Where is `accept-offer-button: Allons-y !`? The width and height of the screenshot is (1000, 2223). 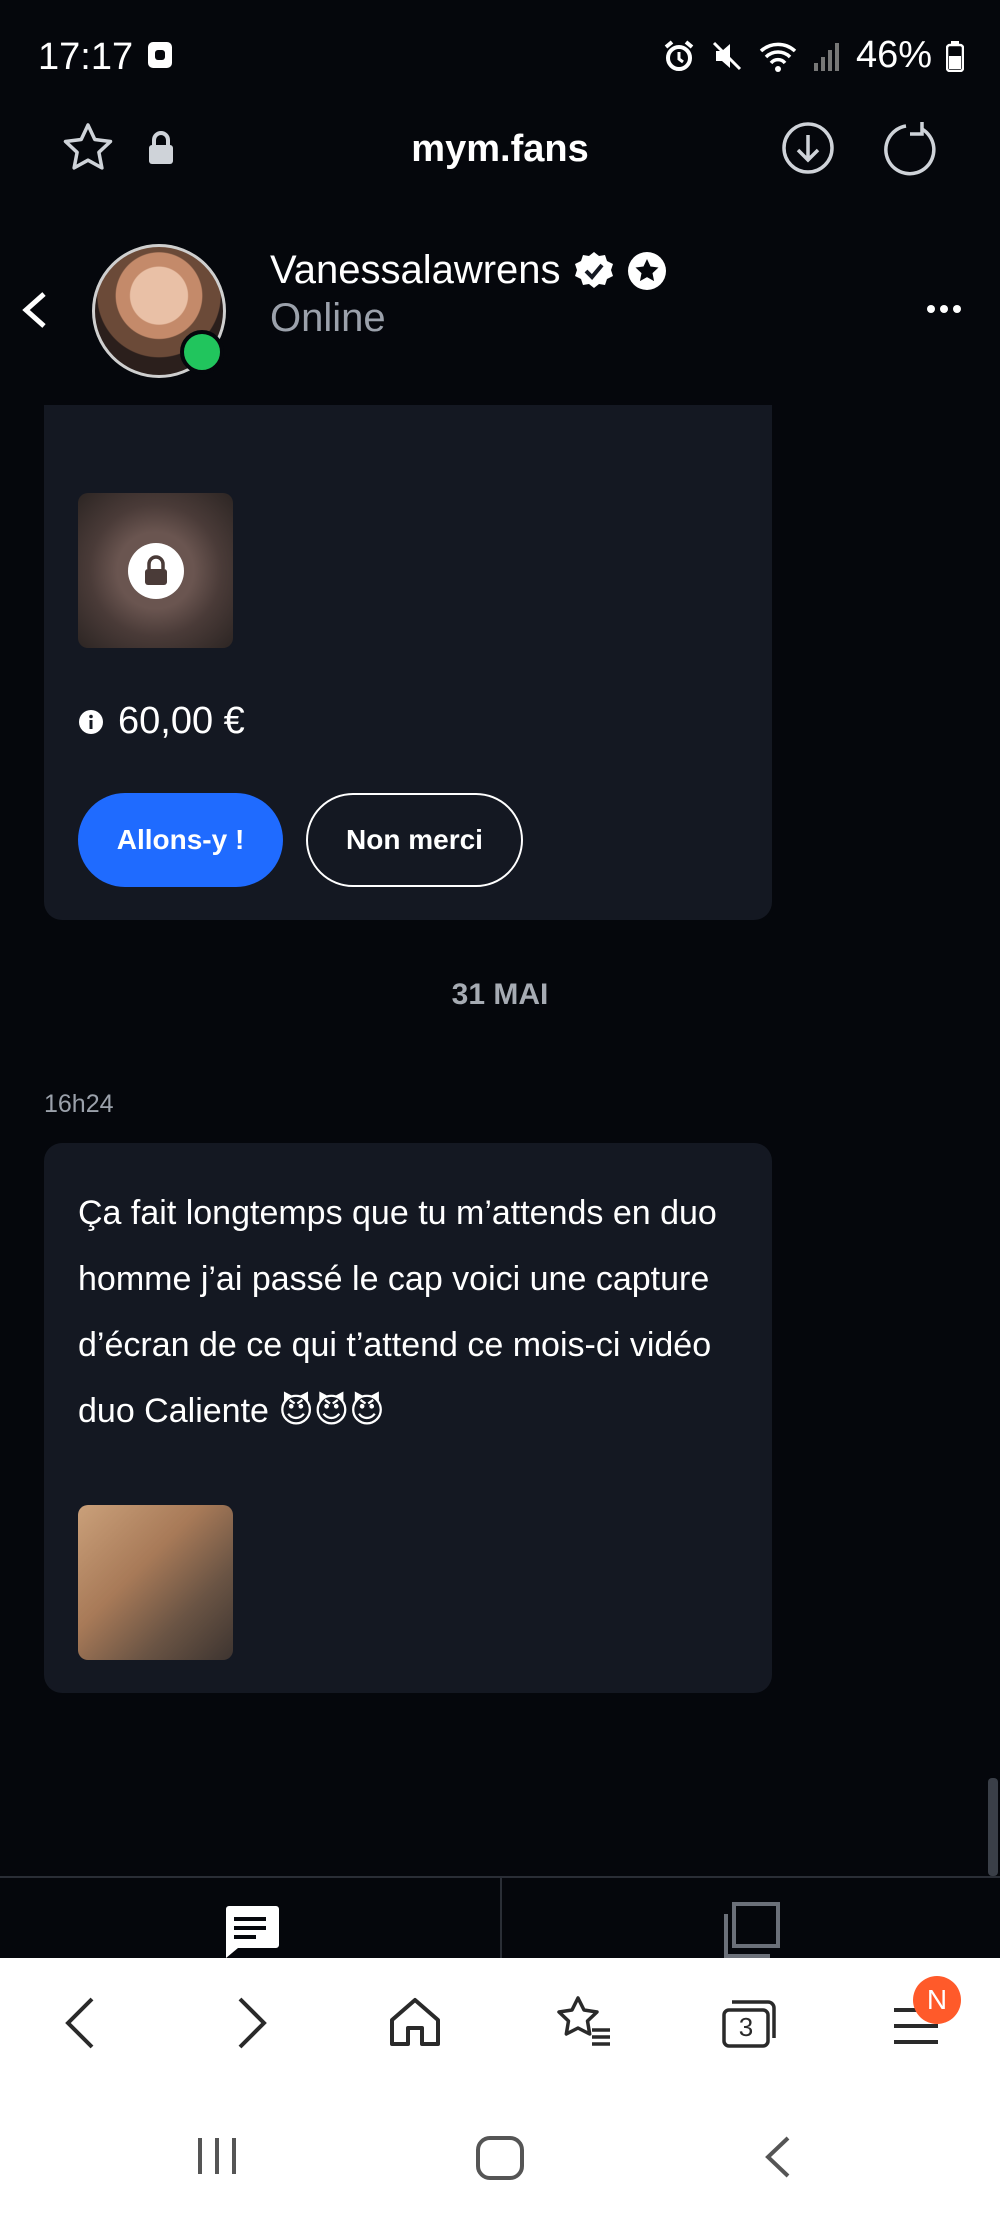
accept-offer-button: Allons-y ! is located at coordinates (180, 840).